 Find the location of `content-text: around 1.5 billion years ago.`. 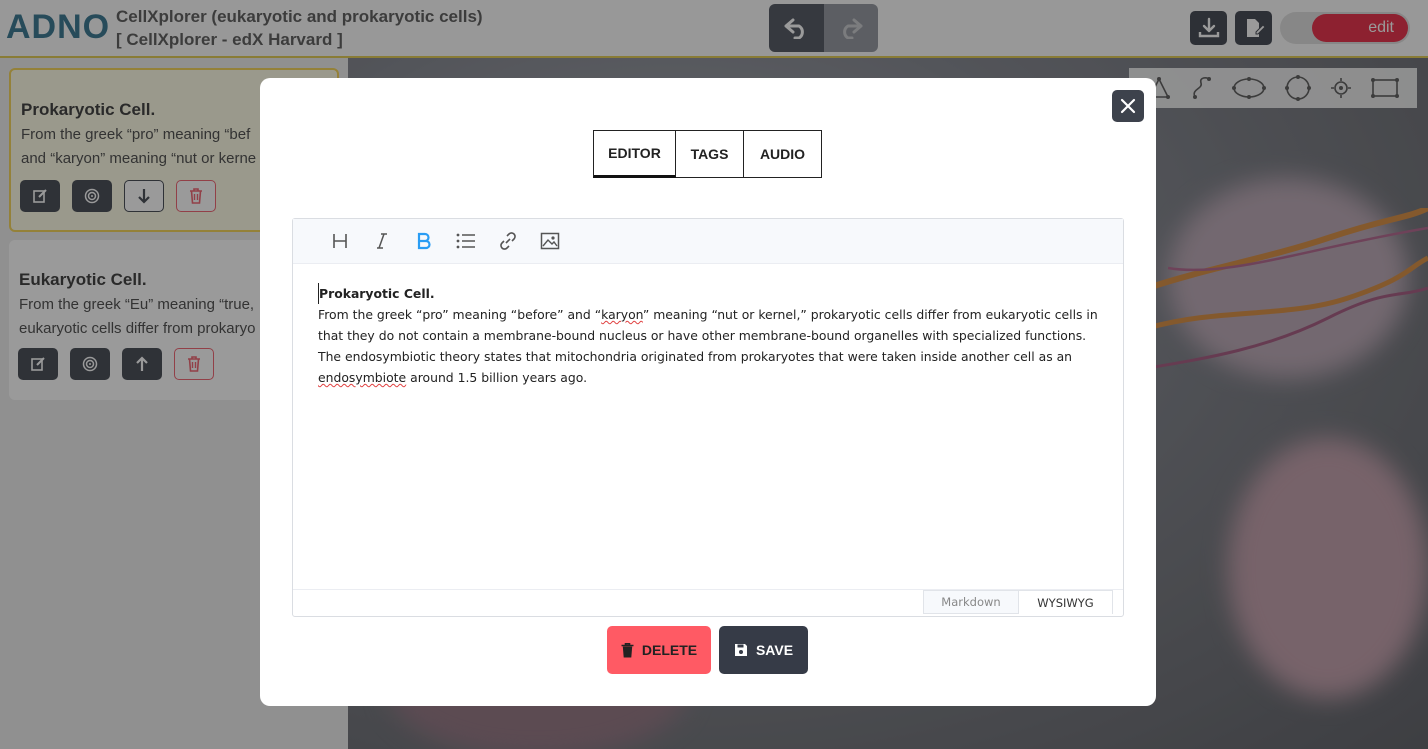

content-text: around 1.5 billion years ago. is located at coordinates (497, 377).